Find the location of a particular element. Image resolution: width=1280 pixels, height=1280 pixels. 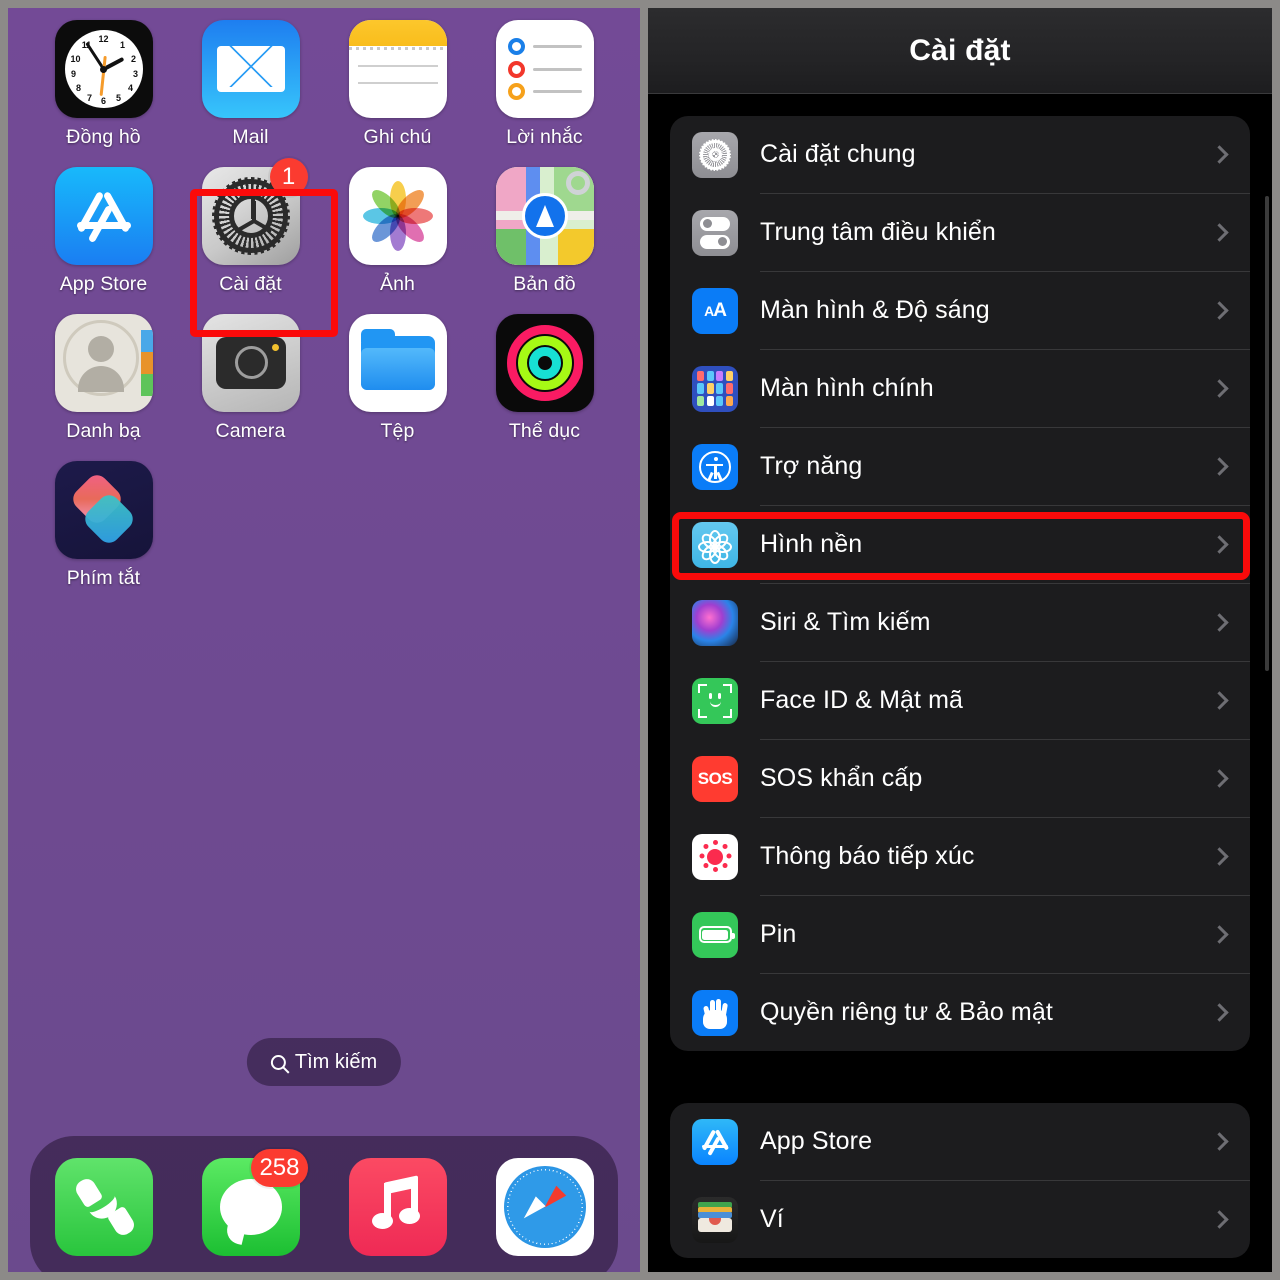

dock-item-safari is located at coordinates (544, 1207).